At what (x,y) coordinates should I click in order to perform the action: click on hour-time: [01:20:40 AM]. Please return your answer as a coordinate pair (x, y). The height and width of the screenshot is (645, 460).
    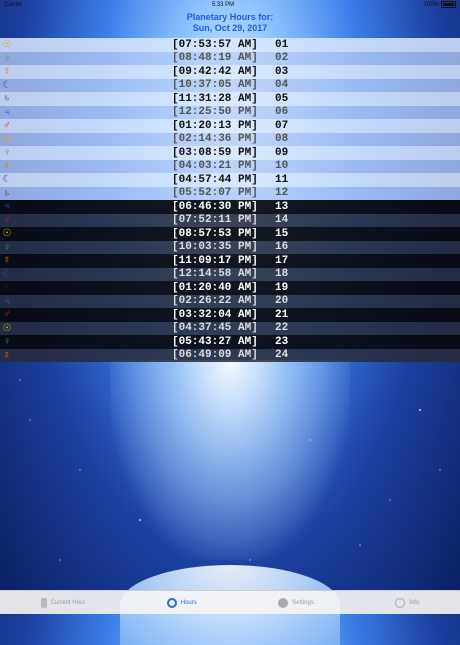
    Looking at the image, I should click on (215, 287).